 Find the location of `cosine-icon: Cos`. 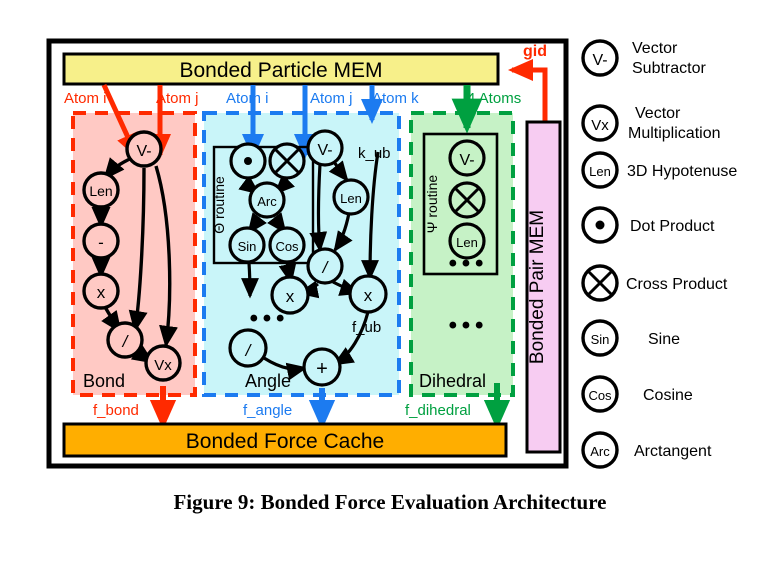

cosine-icon: Cos is located at coordinates (600, 394).